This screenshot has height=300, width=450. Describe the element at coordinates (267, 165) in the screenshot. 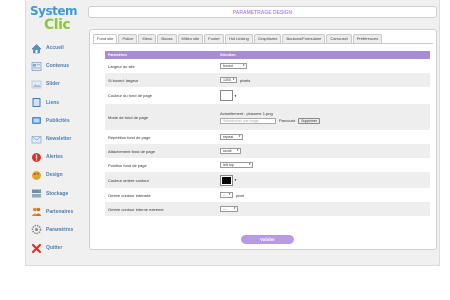

I see `table-row: Position fond de page left top` at that location.